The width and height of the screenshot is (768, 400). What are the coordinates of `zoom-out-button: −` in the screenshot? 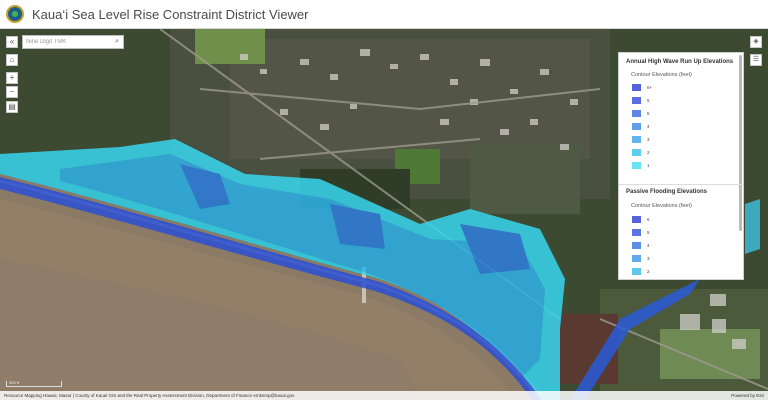 It's located at (12, 92).